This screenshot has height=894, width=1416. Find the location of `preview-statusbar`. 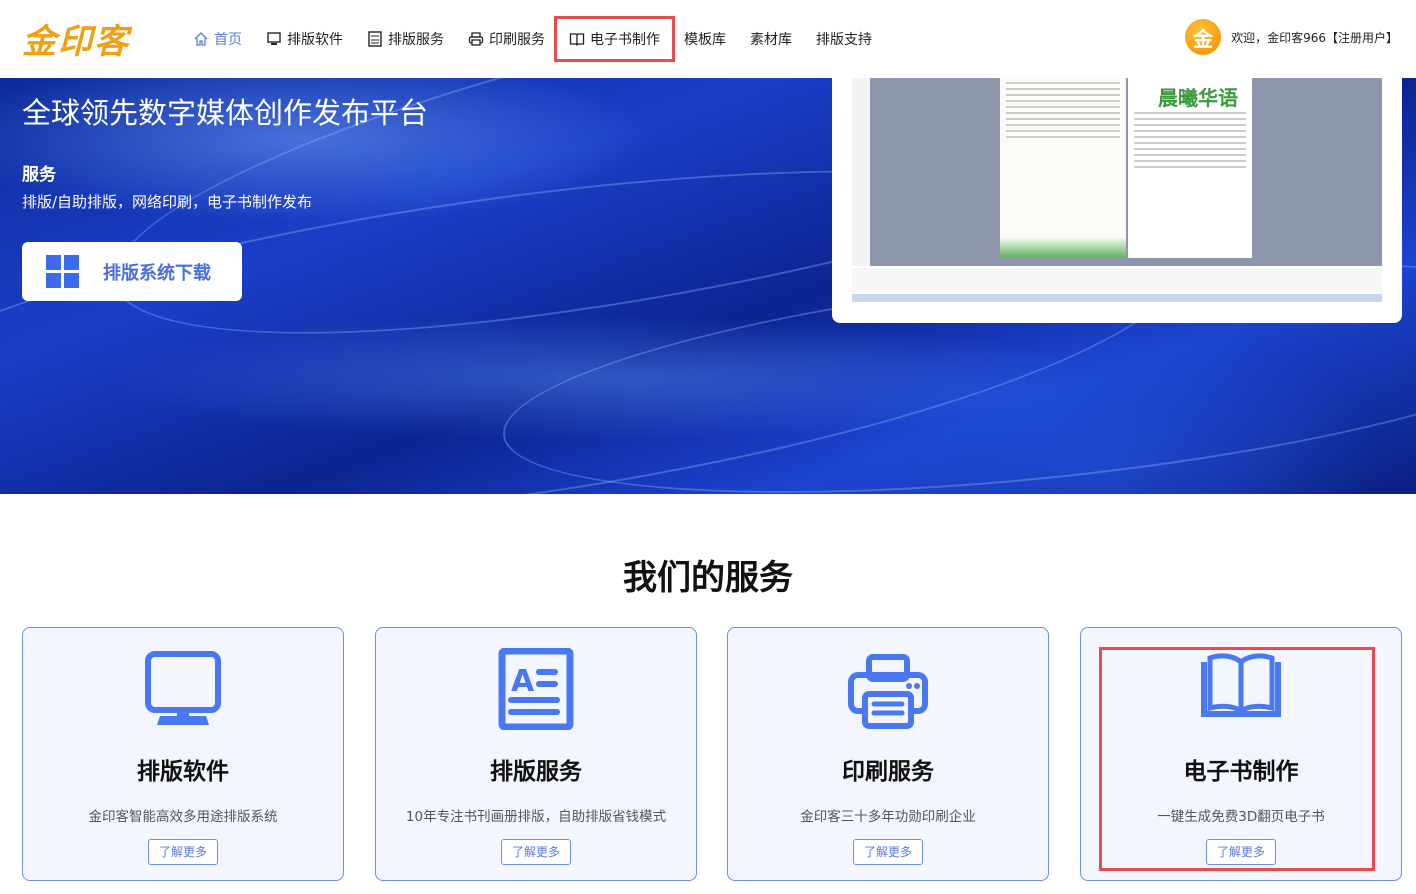

preview-statusbar is located at coordinates (1117, 298).